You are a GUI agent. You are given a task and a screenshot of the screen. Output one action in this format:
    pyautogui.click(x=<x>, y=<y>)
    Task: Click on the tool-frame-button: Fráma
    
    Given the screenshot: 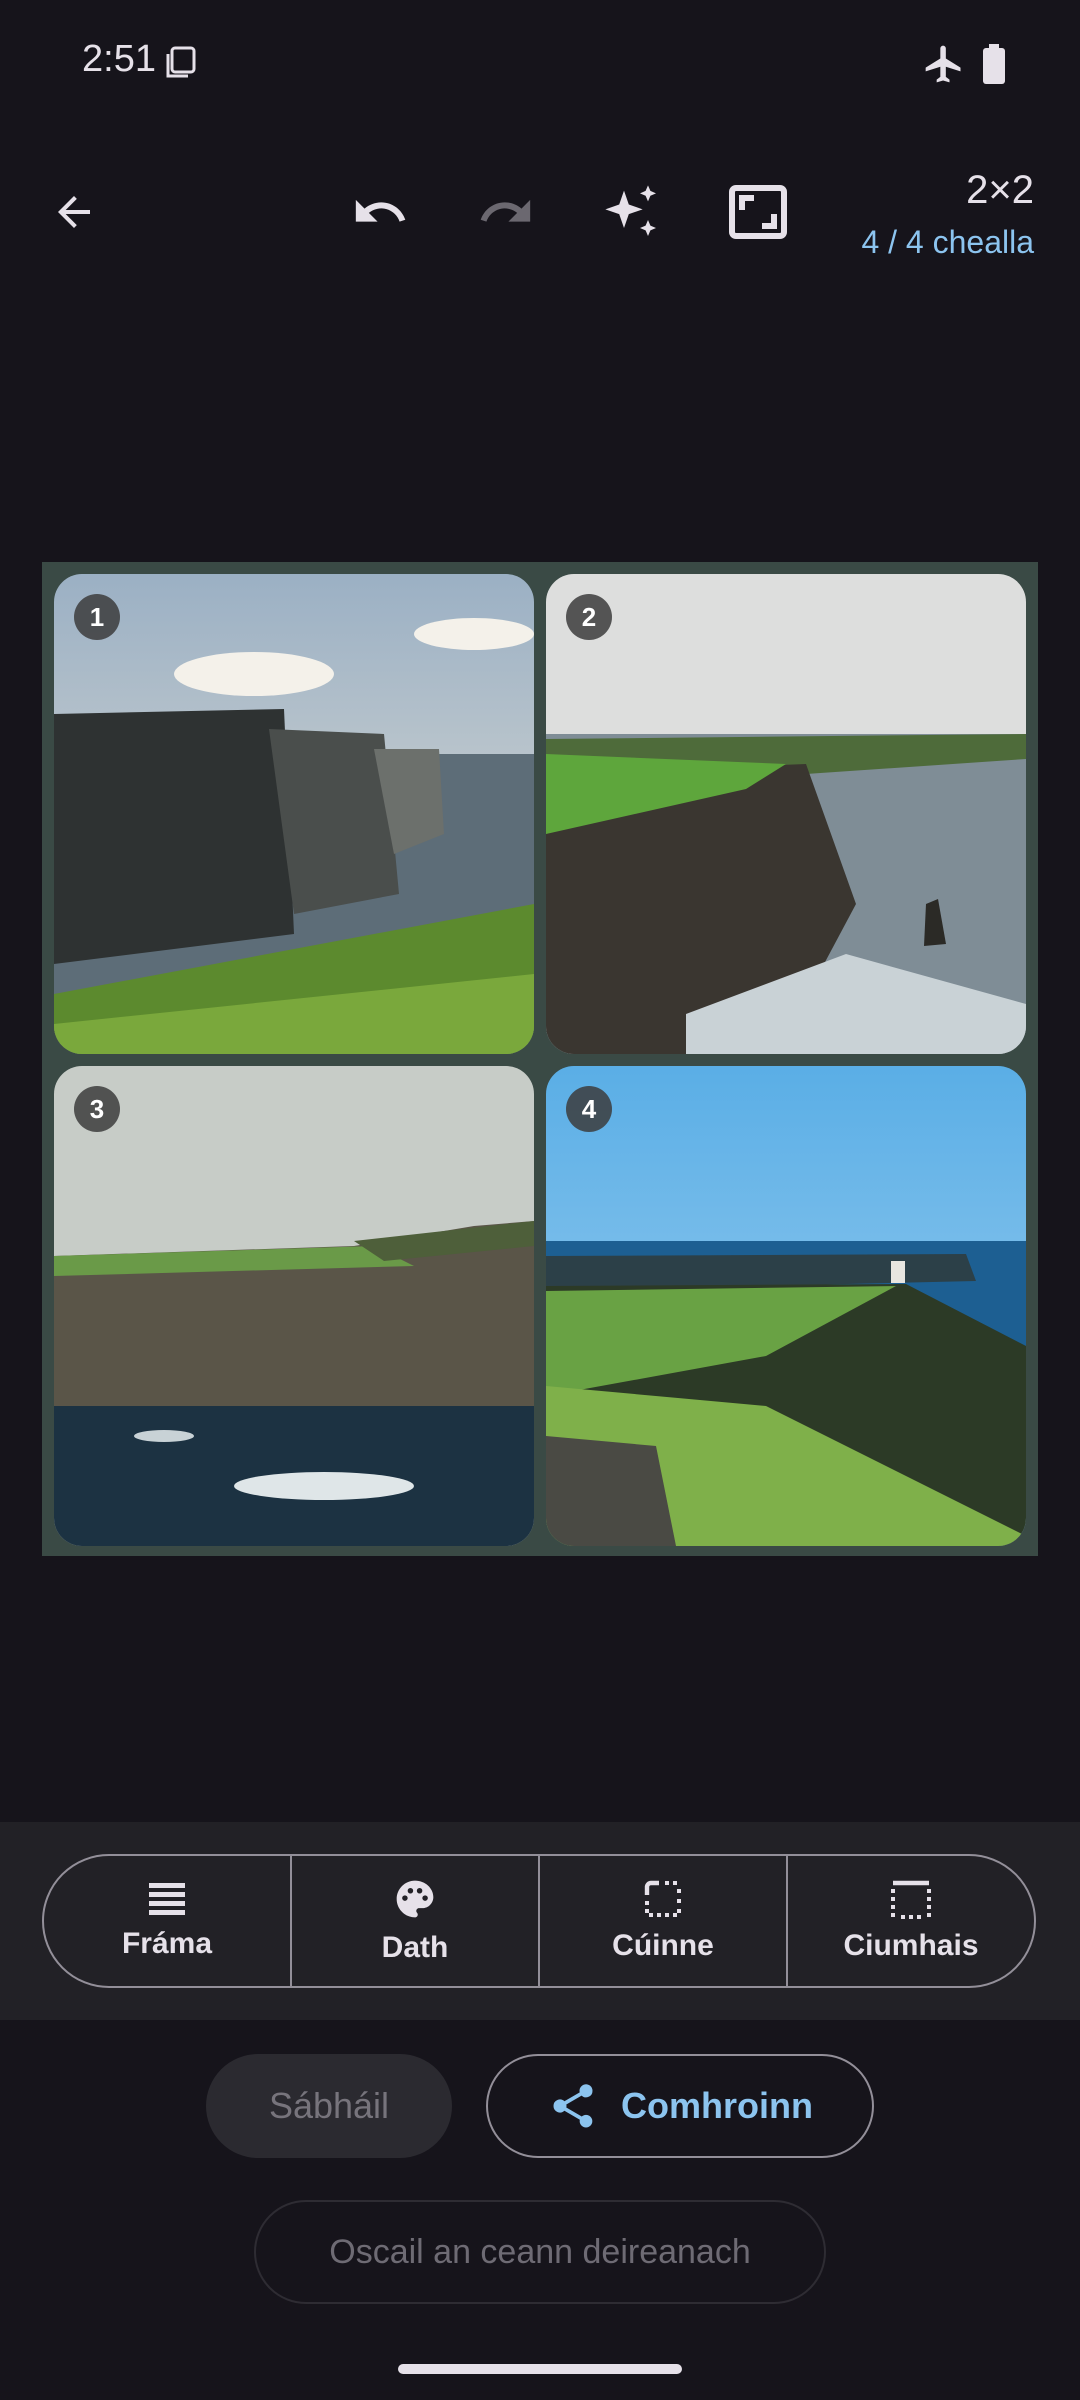 What is the action you would take?
    pyautogui.click(x=168, y=1921)
    